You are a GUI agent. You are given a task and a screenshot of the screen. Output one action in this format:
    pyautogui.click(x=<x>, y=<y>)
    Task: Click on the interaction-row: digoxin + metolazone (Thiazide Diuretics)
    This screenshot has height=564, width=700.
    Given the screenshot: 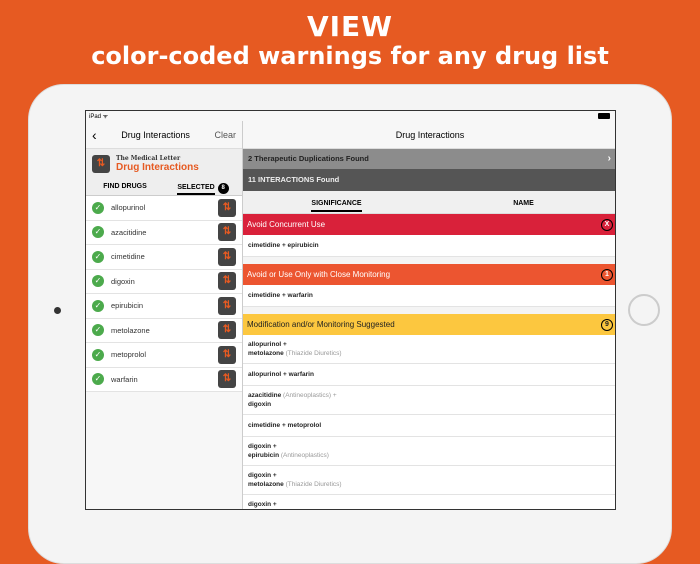 What is the action you would take?
    pyautogui.click(x=429, y=480)
    